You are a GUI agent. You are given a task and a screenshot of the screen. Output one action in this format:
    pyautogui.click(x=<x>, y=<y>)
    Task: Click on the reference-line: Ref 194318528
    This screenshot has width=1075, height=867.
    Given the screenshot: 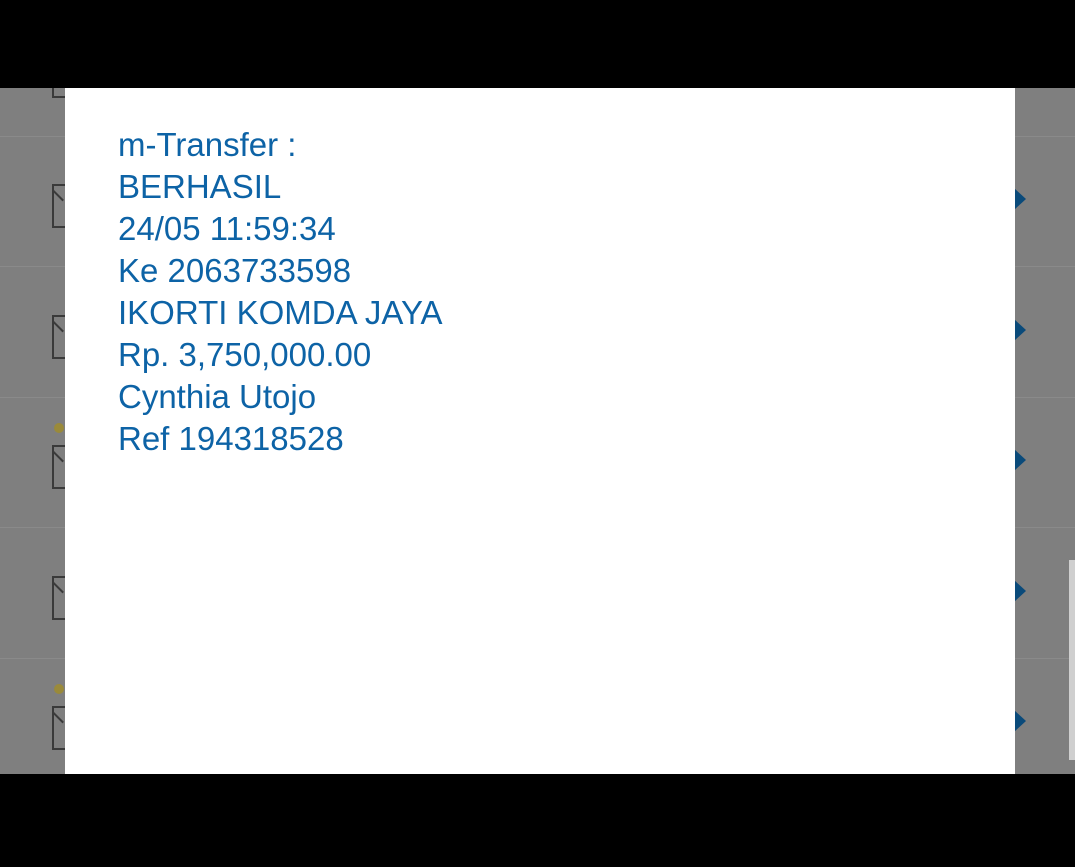 What is the action you would take?
    pyautogui.click(x=231, y=438)
    